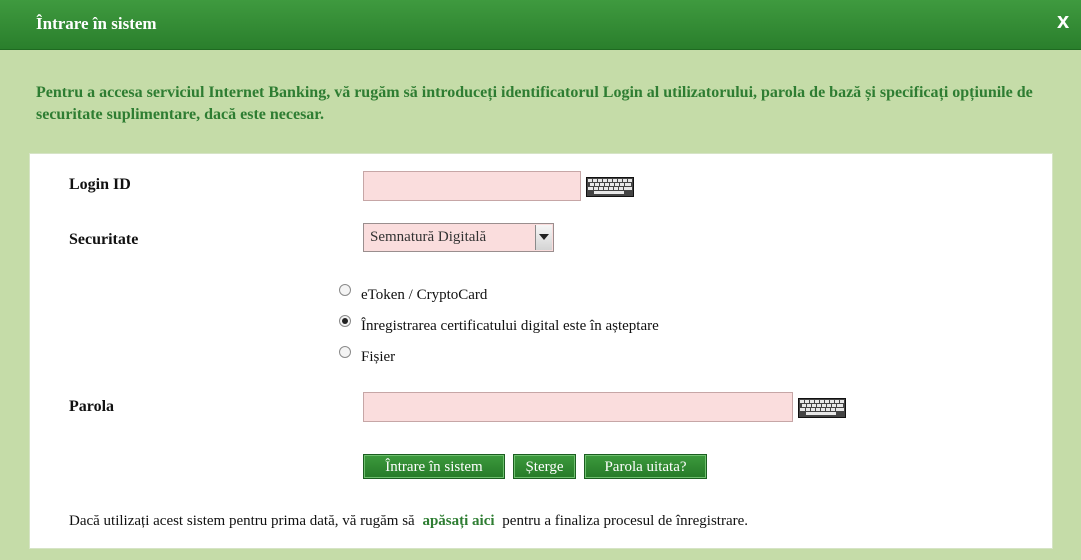 This screenshot has height=560, width=1081. Describe the element at coordinates (378, 357) in the screenshot. I see `radio-file-label: Fișier` at that location.